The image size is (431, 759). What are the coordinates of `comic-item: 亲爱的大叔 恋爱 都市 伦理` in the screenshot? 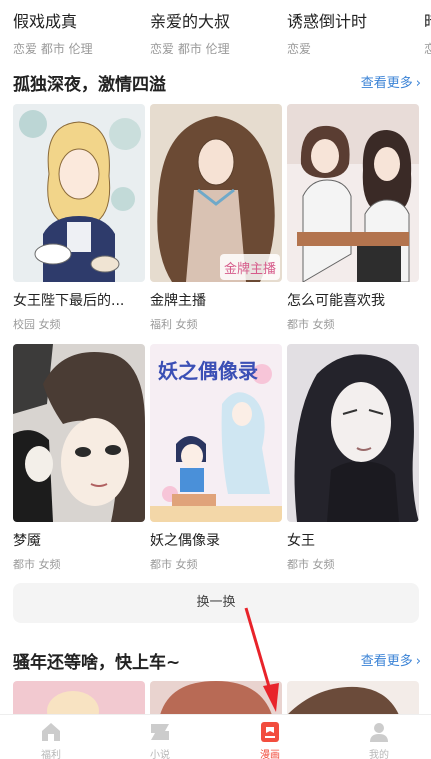 It's located at (215, 32).